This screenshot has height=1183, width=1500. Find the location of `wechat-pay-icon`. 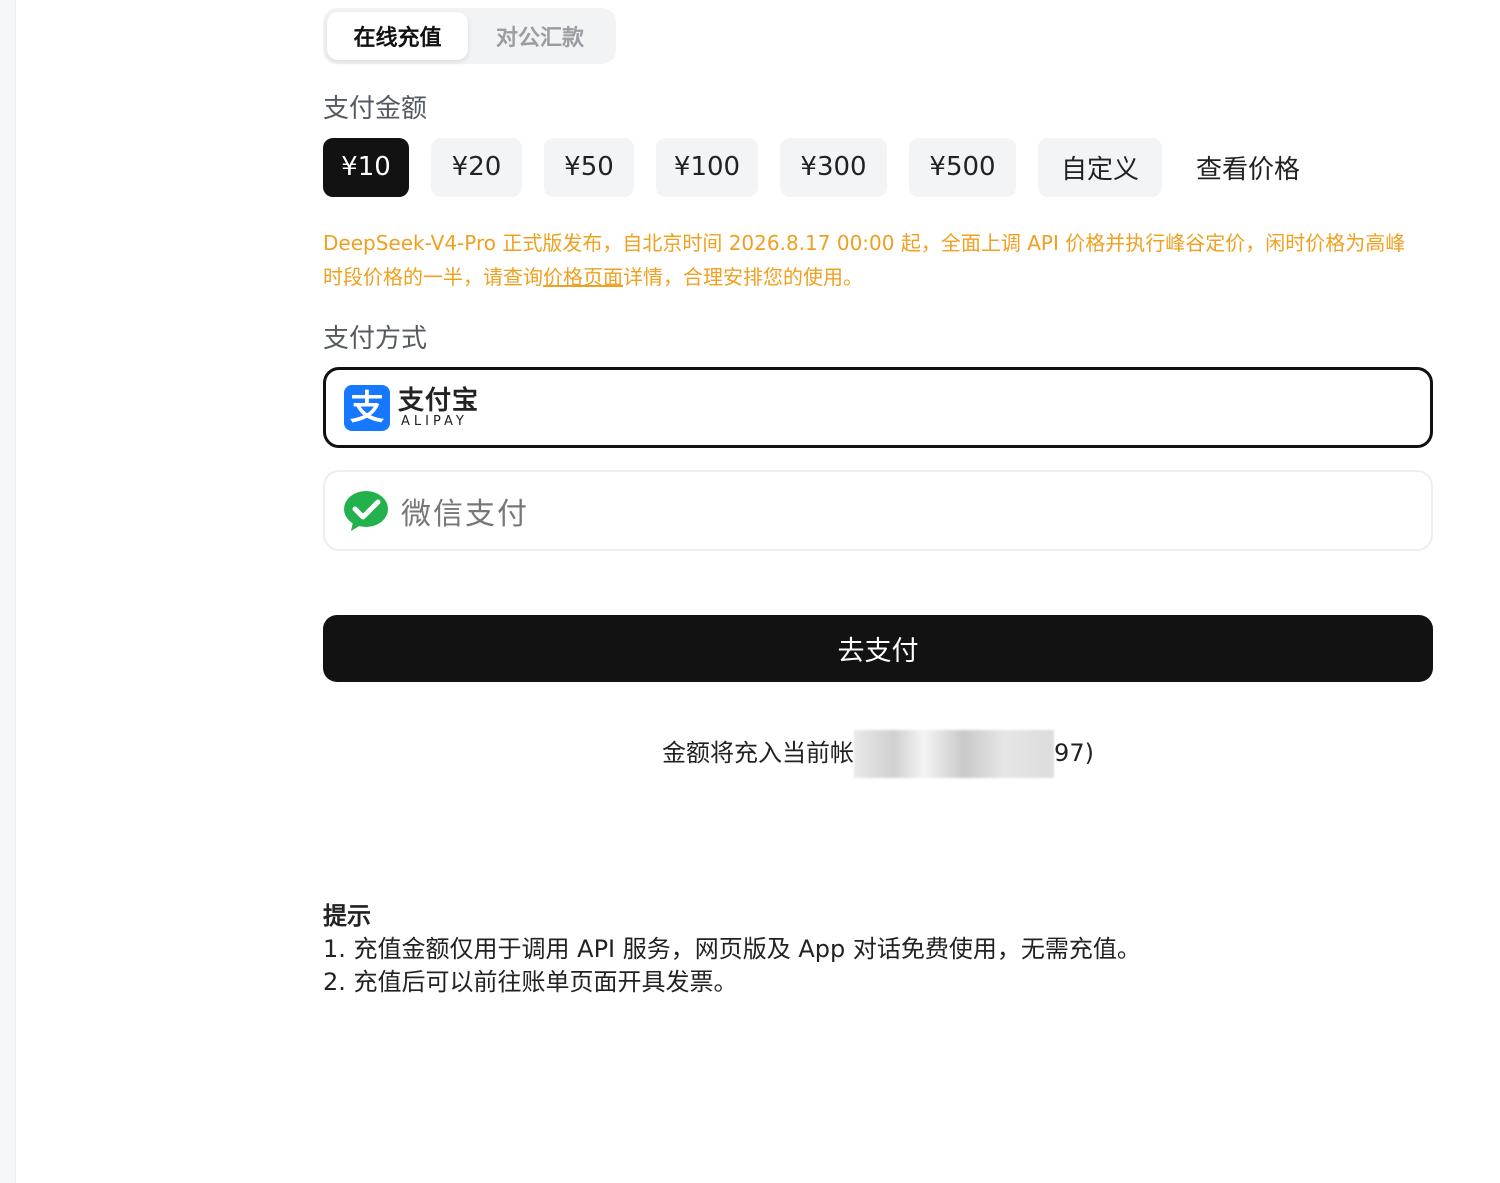

wechat-pay-icon is located at coordinates (366, 510).